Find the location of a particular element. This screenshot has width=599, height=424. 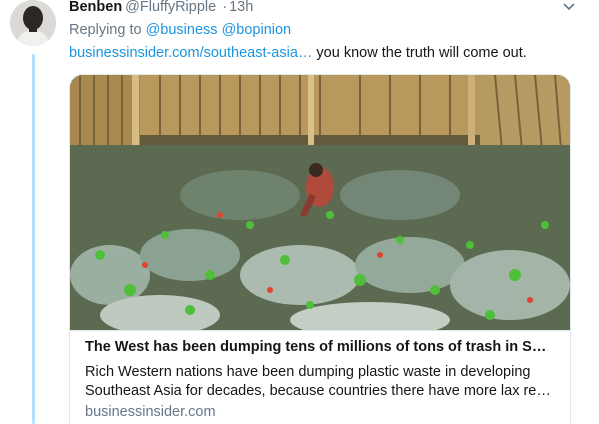

watermark: 头条 @虚拟现实OLO is located at coordinates (534, 407).